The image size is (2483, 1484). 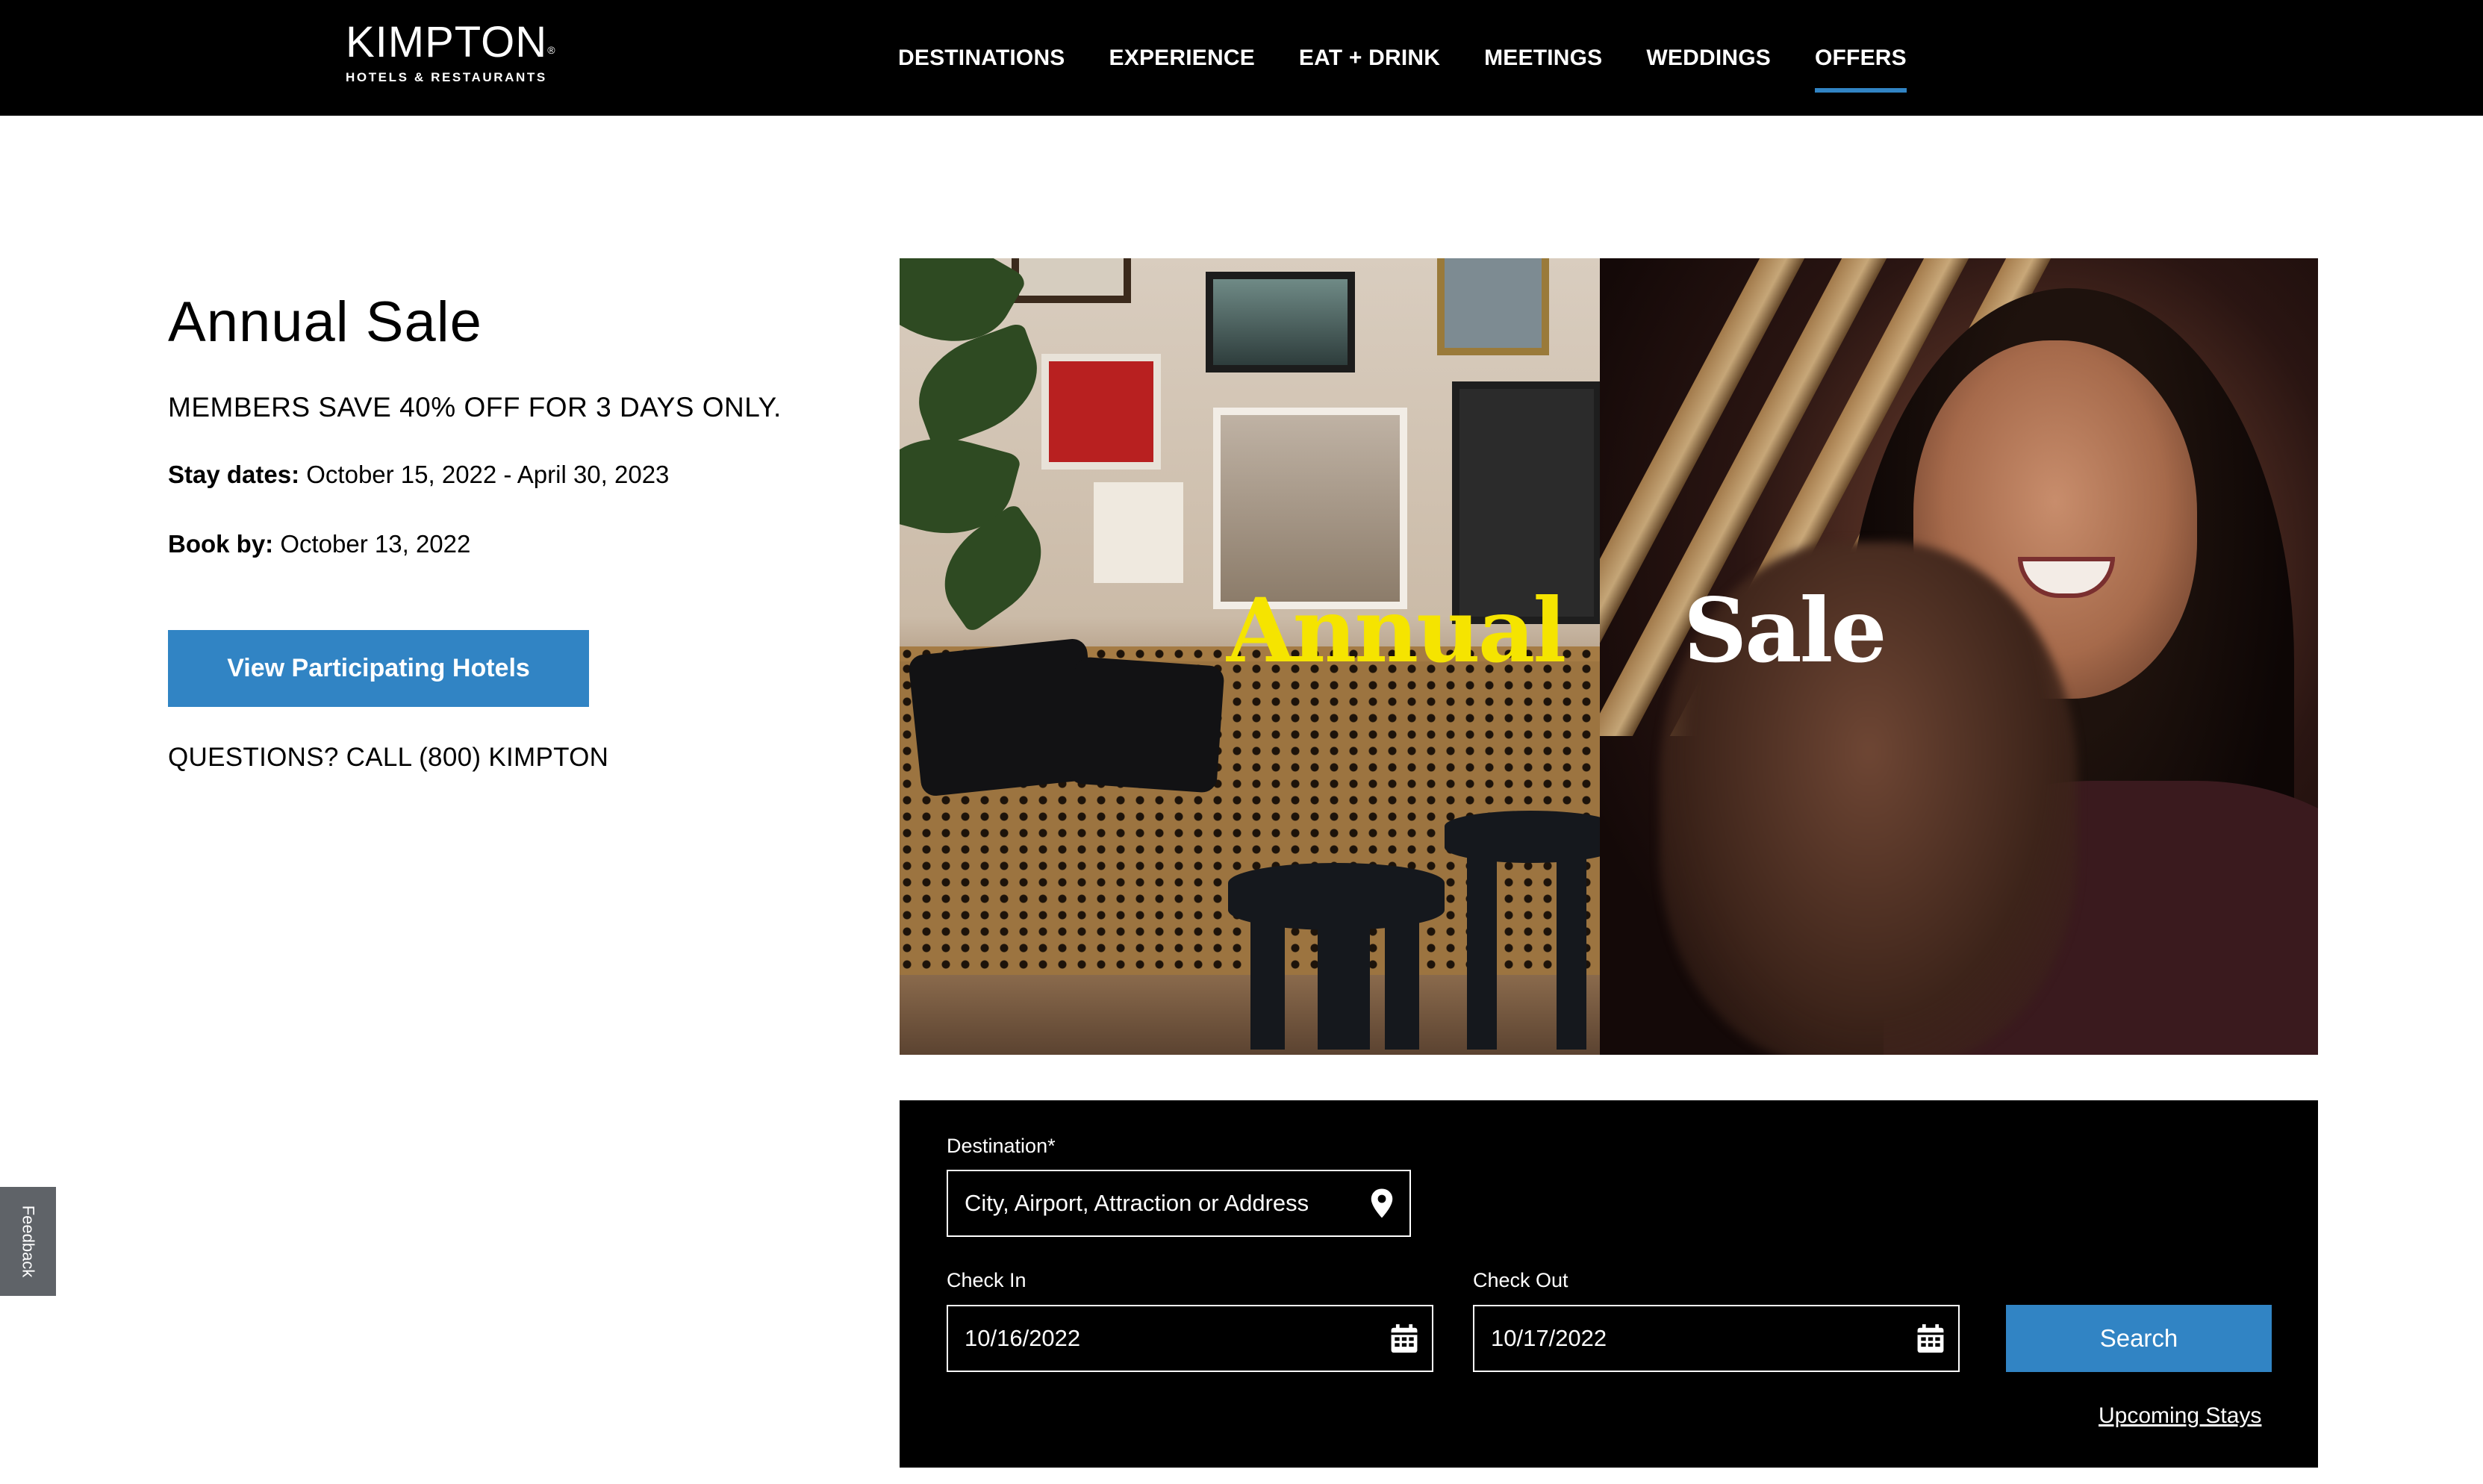 What do you see at coordinates (551, 50) in the screenshot?
I see `brand-registered-mark: ®` at bounding box center [551, 50].